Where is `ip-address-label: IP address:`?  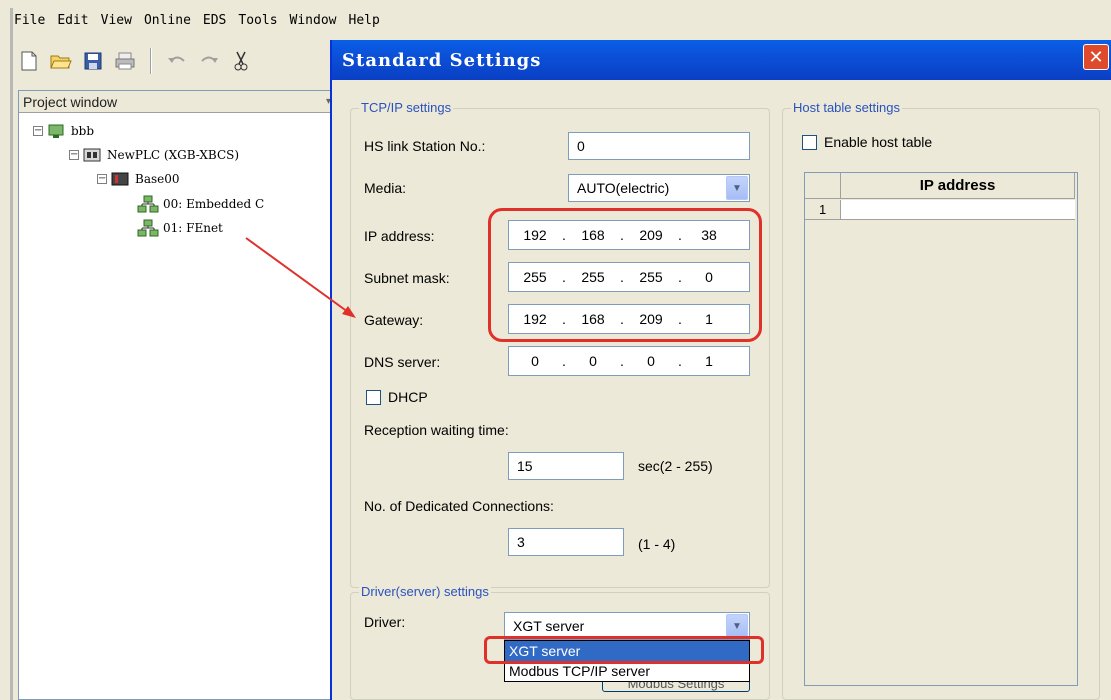
ip-address-label: IP address: is located at coordinates (399, 236).